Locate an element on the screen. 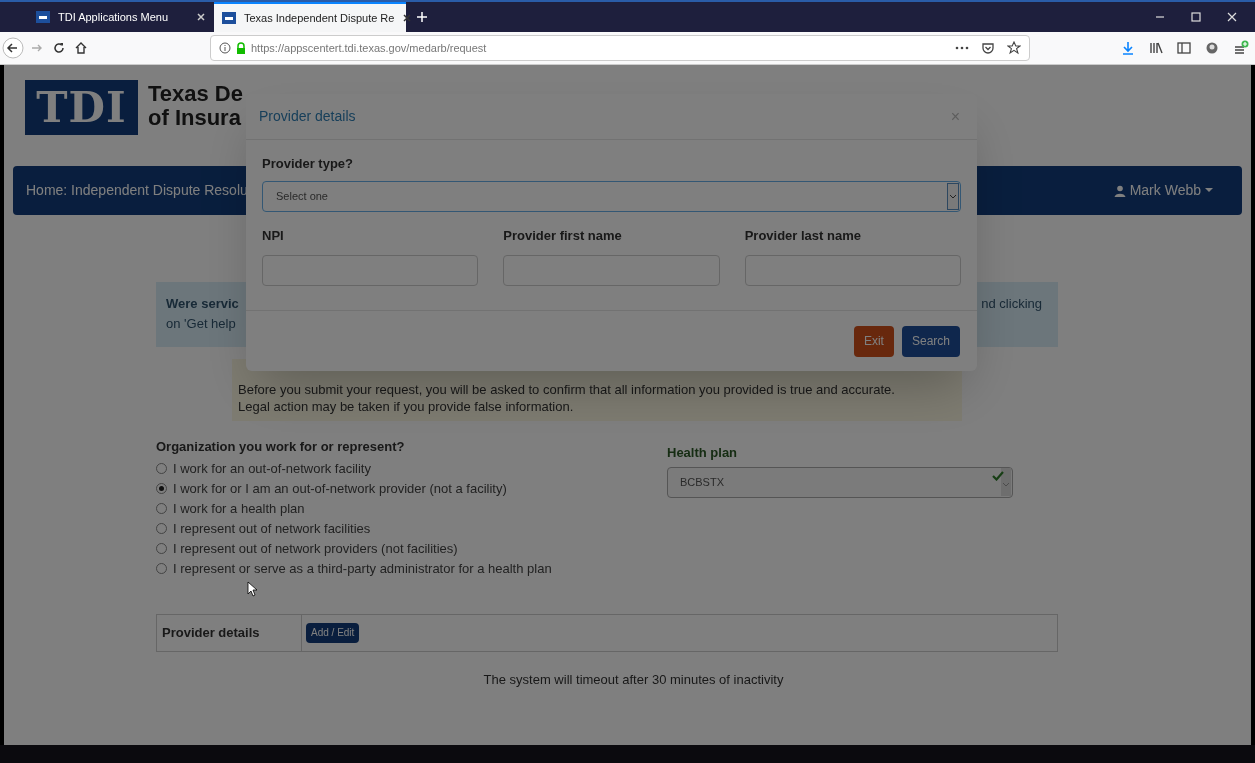 The height and width of the screenshot is (763, 1255). field-label: Provider type? is located at coordinates (308, 164).